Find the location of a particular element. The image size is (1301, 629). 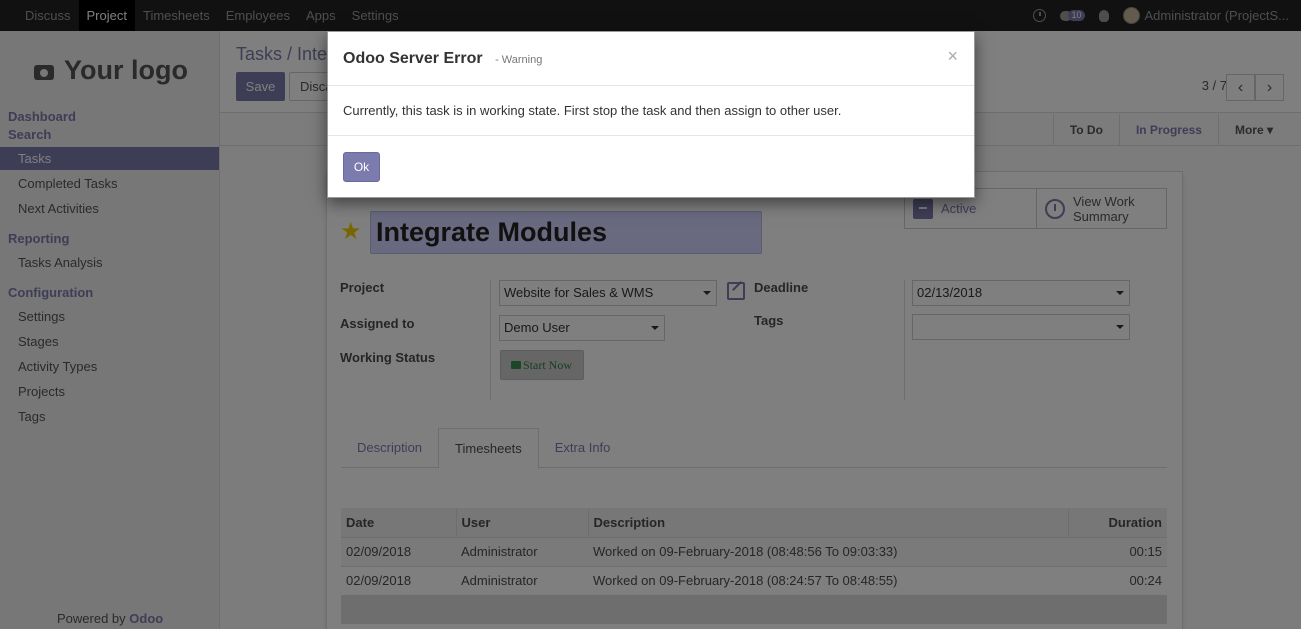

dialog-footer: Ok is located at coordinates (651, 167).